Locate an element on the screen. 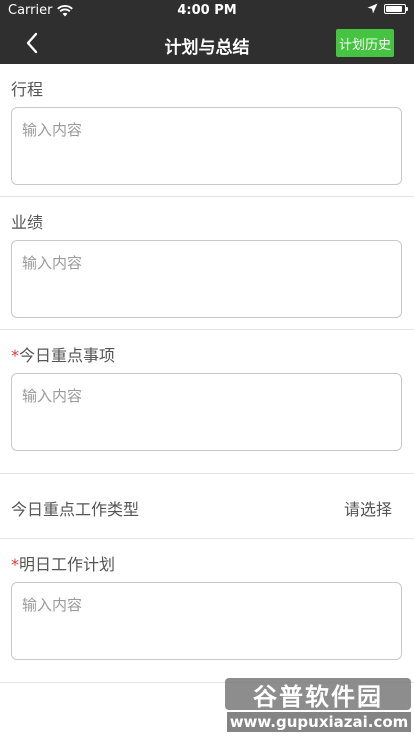 This screenshot has width=414, height=736. location-arrow-icon is located at coordinates (372, 8).